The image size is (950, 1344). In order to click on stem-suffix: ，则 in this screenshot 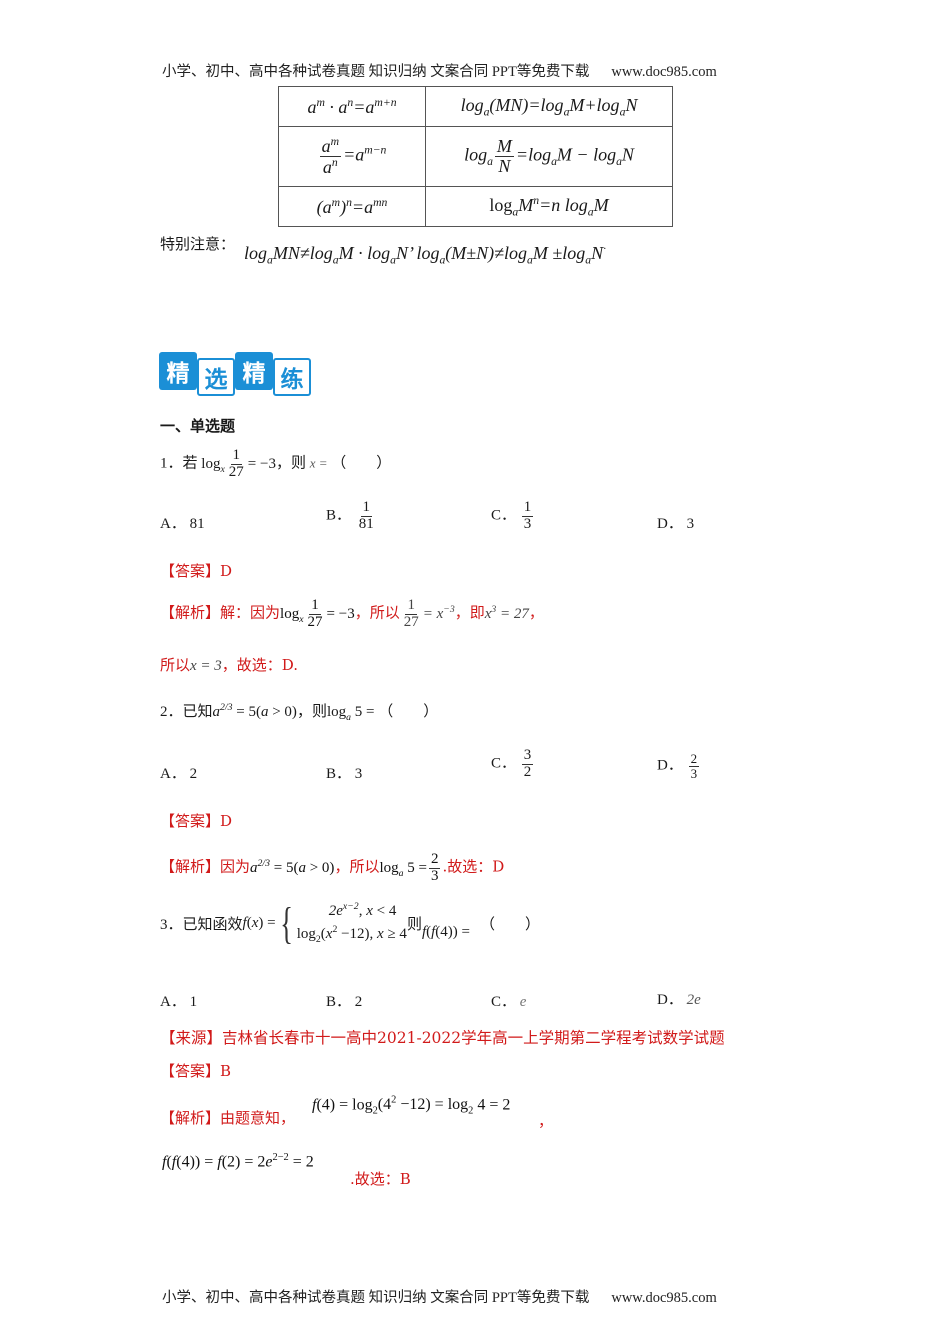, I will do `click(311, 712)`.